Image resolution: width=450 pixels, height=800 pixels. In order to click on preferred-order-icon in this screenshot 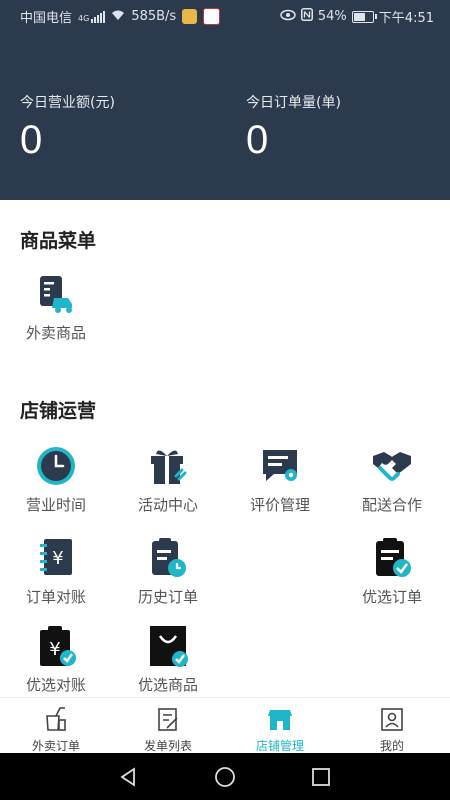, I will do `click(392, 558)`.